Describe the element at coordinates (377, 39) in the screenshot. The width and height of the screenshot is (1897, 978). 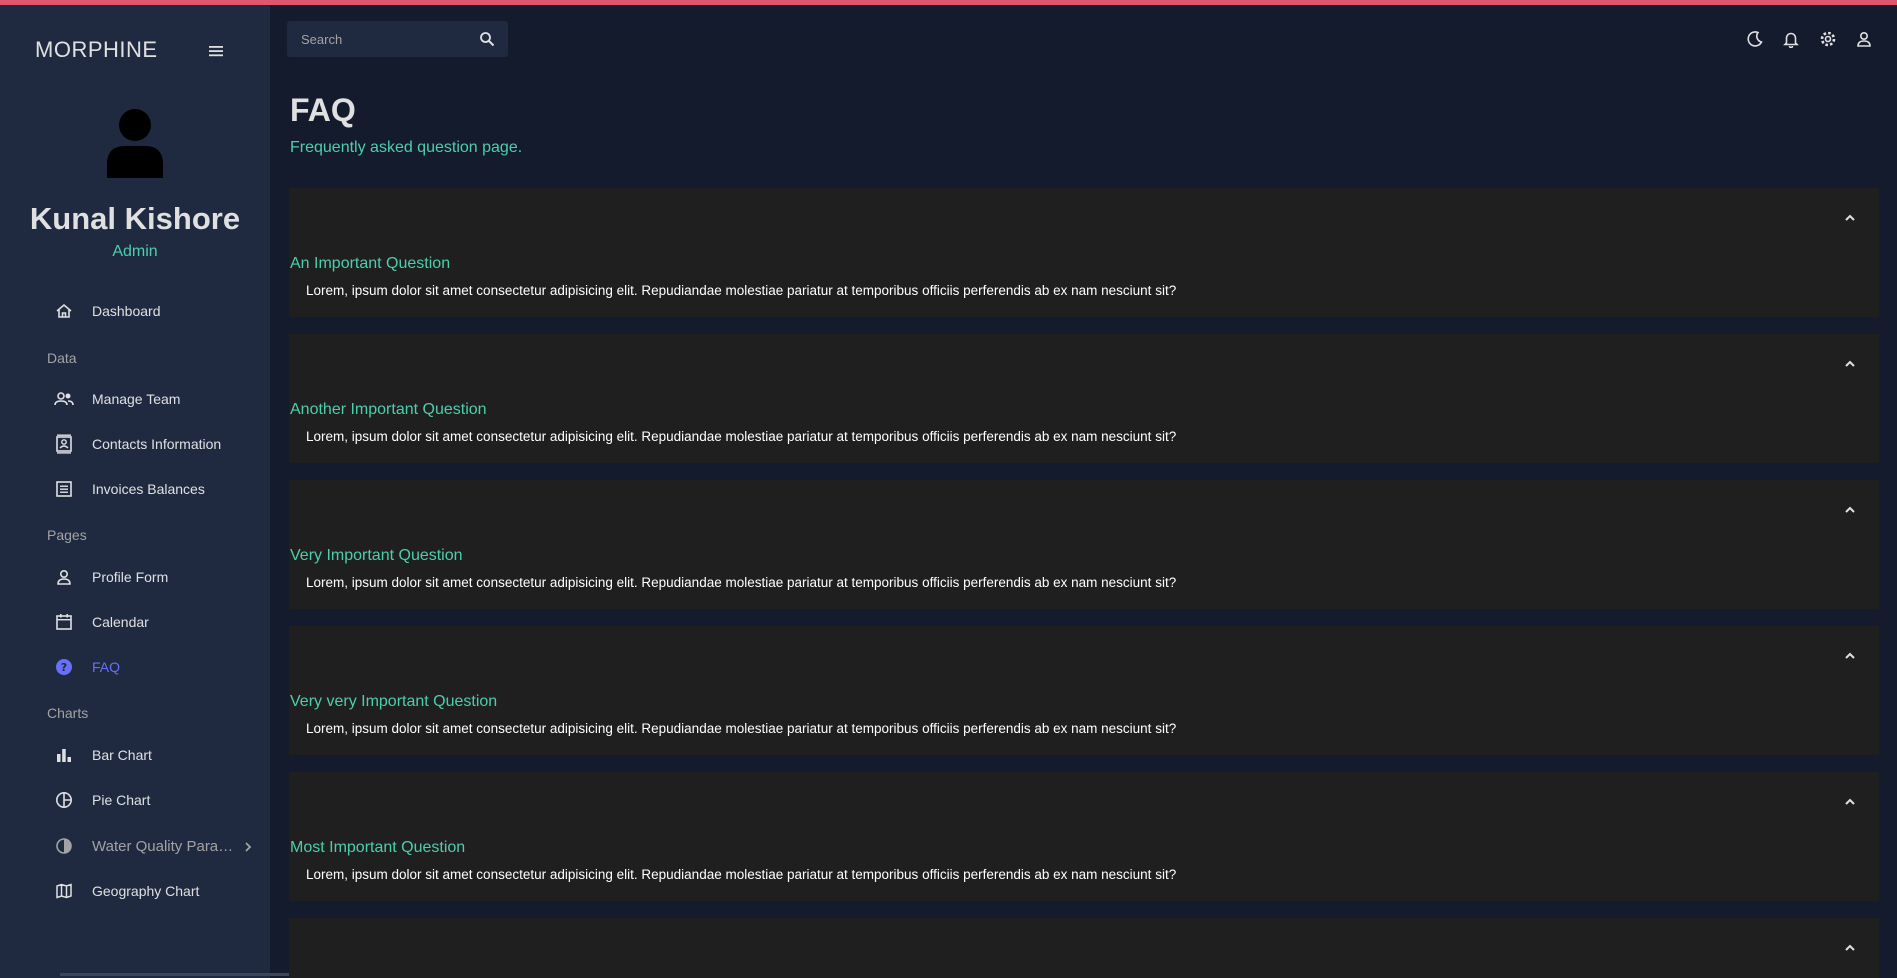
I see `search-input` at that location.